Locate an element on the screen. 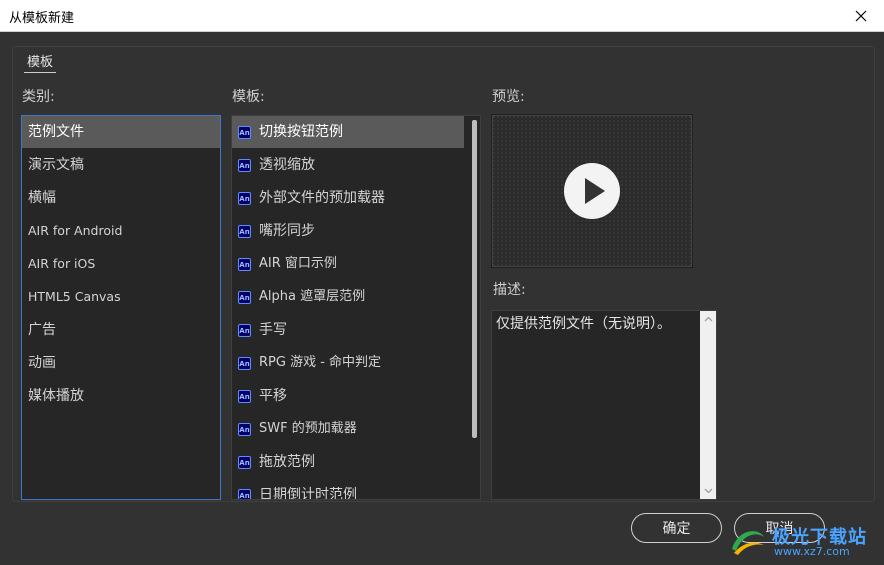 This screenshot has width=884, height=565. template-item: An 日期倒计时范例 is located at coordinates (348, 489).